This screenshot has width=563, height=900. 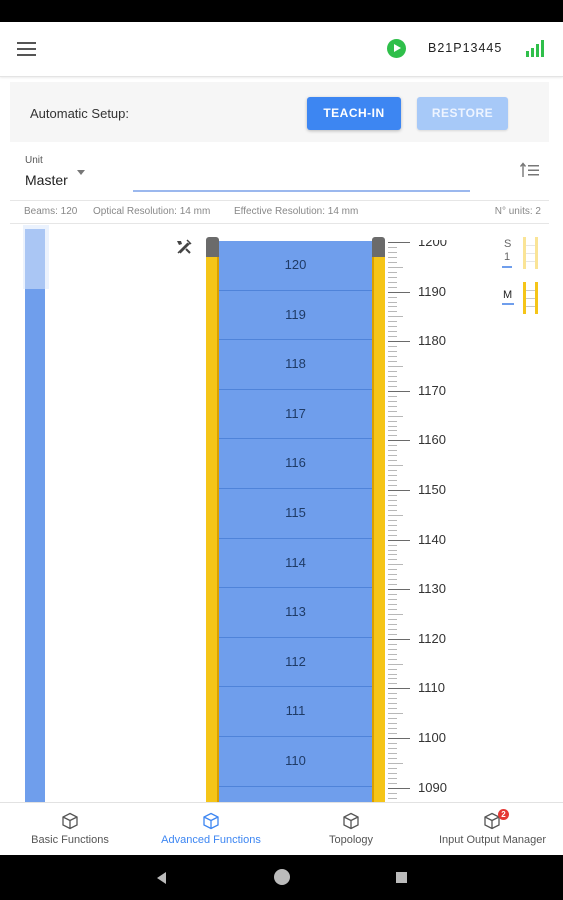 I want to click on overview-viewport-indicator, so click(x=36, y=257).